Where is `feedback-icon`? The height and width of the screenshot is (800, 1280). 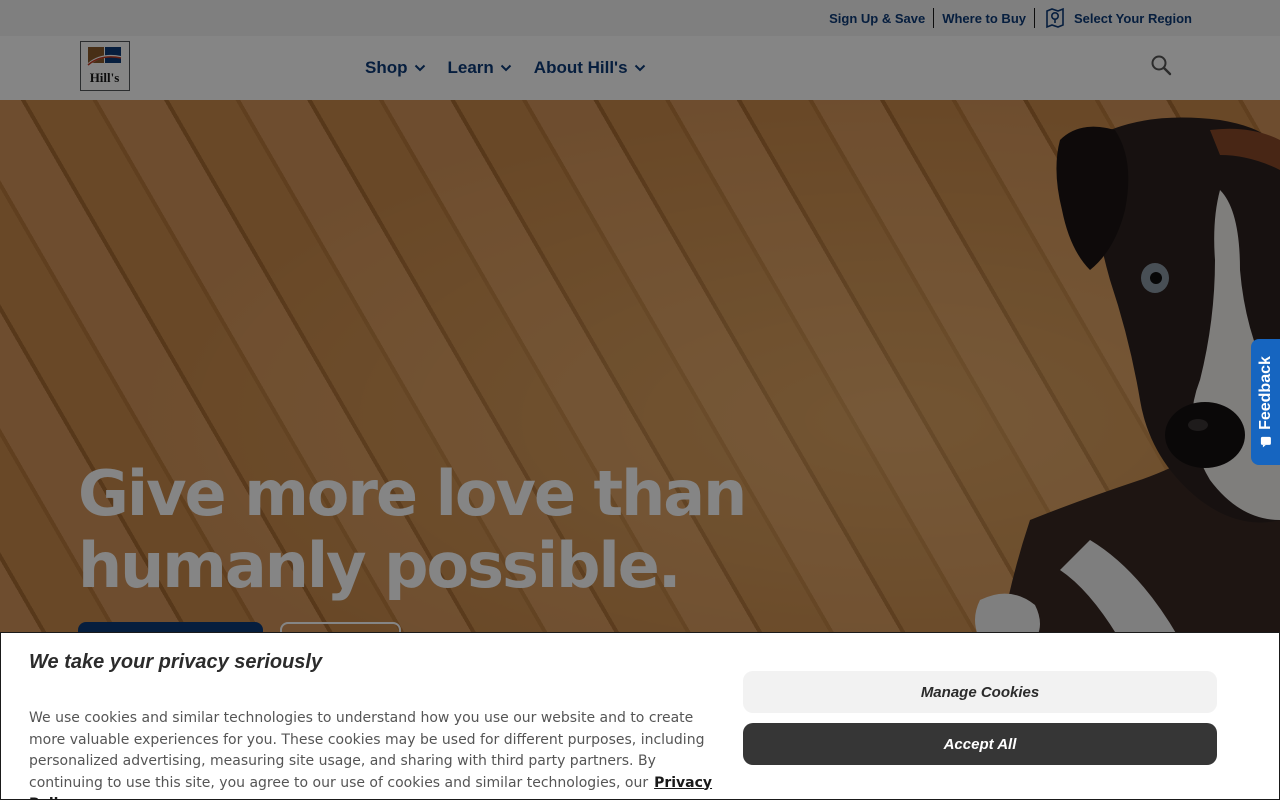
feedback-icon is located at coordinates (1265, 442).